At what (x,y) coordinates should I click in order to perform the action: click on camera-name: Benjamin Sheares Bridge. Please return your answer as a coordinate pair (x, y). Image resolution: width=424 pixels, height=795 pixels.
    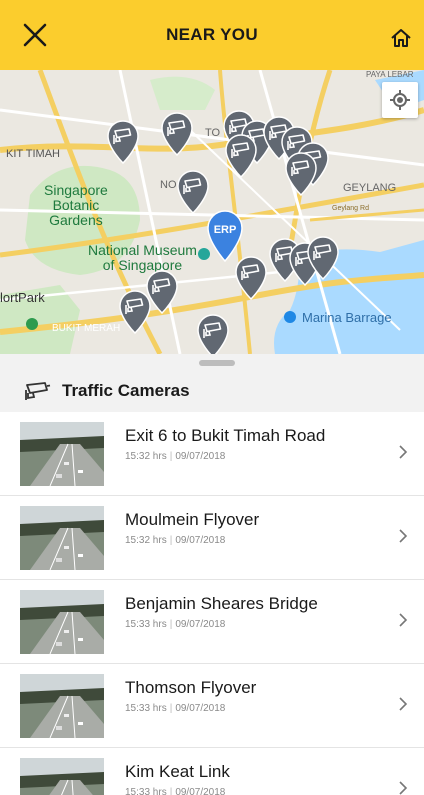
    Looking at the image, I should click on (221, 603).